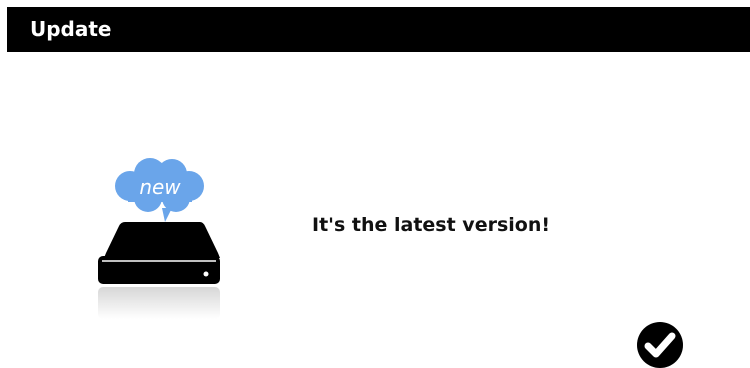 The width and height of the screenshot is (750, 368). I want to click on status-message: It's the latest version!, so click(431, 225).